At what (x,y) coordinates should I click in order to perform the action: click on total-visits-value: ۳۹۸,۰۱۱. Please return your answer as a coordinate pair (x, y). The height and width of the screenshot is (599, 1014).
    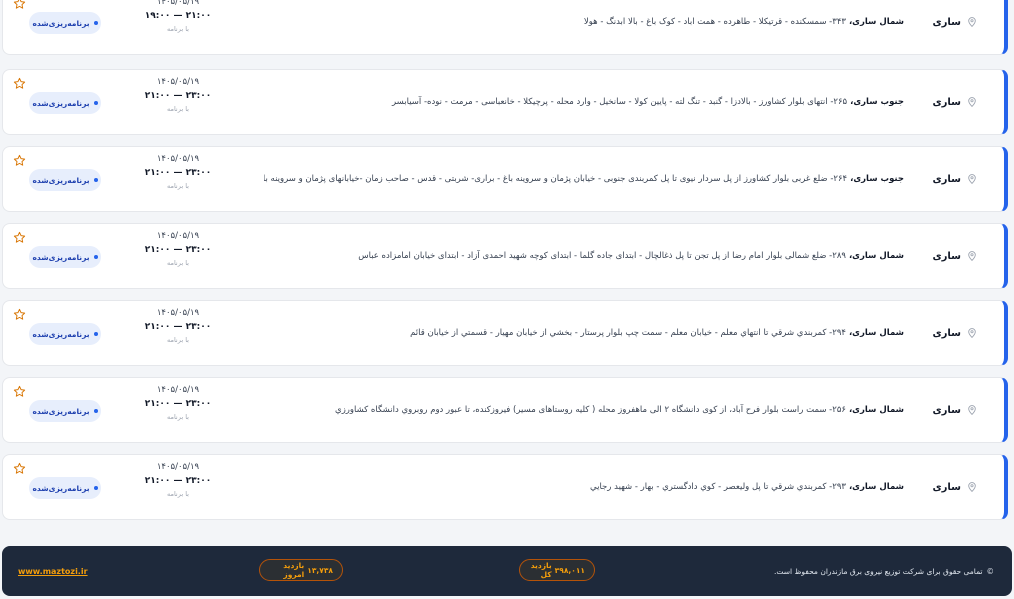
    Looking at the image, I should click on (569, 570).